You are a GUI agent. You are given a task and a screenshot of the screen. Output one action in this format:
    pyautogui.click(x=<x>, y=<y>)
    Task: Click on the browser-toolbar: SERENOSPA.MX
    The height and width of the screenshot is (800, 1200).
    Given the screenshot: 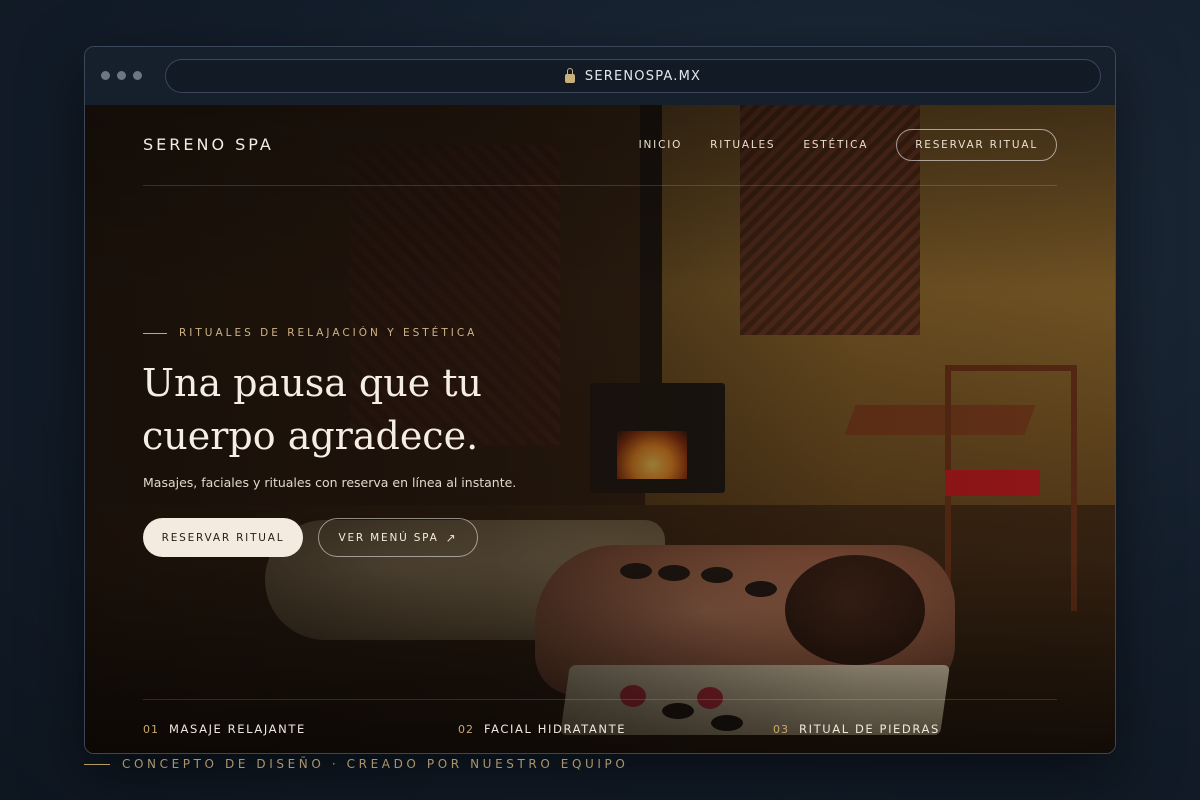 What is the action you would take?
    pyautogui.click(x=600, y=76)
    